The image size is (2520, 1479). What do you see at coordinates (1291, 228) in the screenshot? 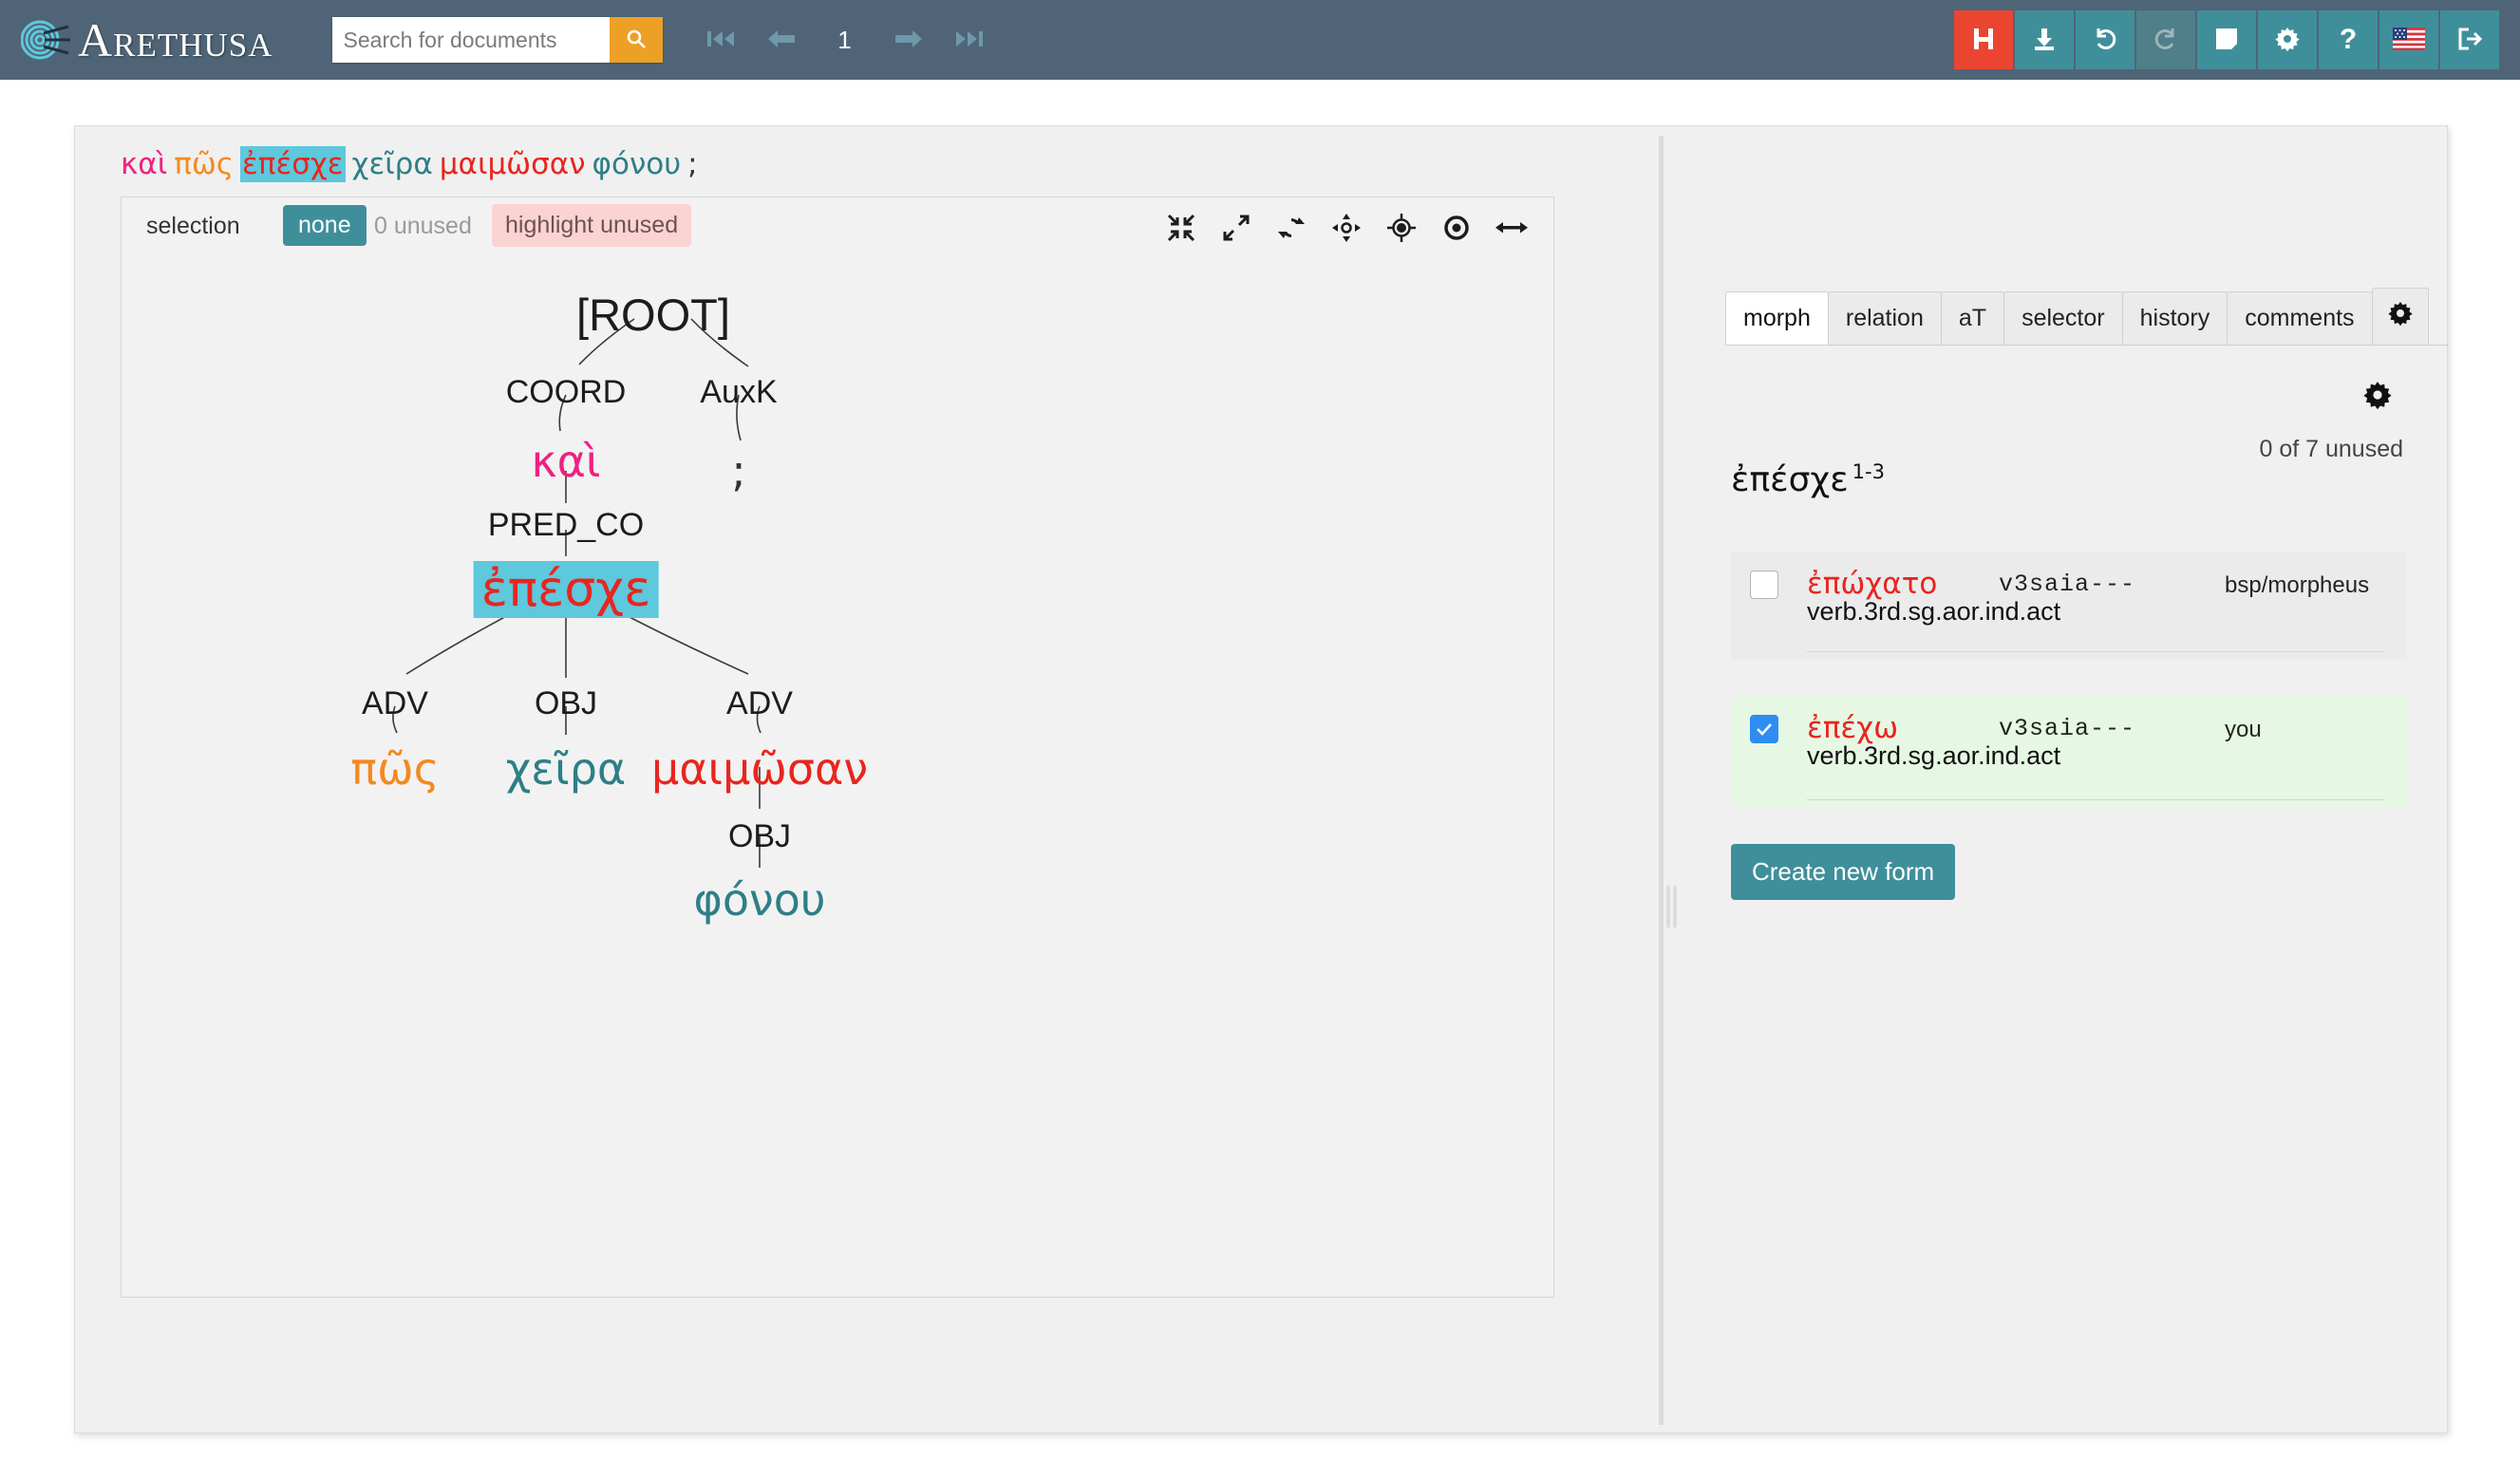
I see `refresh-icon` at bounding box center [1291, 228].